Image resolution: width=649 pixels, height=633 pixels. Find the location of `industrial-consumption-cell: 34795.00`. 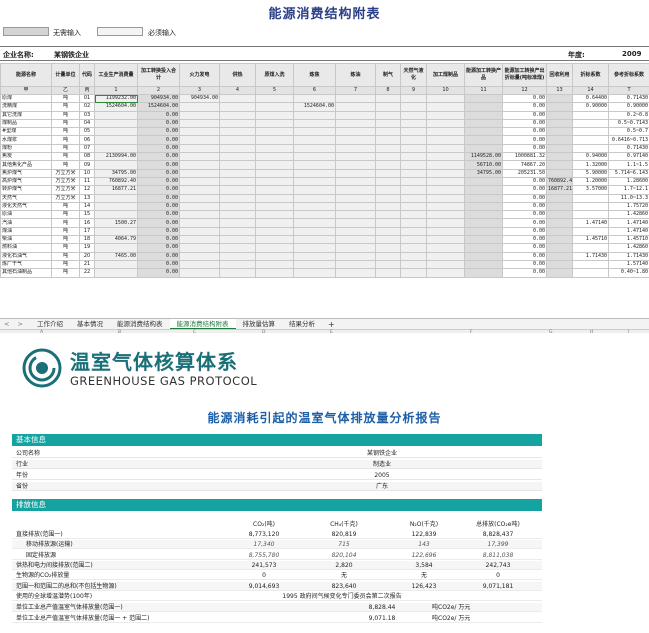

industrial-consumption-cell: 34795.00 is located at coordinates (116, 173).